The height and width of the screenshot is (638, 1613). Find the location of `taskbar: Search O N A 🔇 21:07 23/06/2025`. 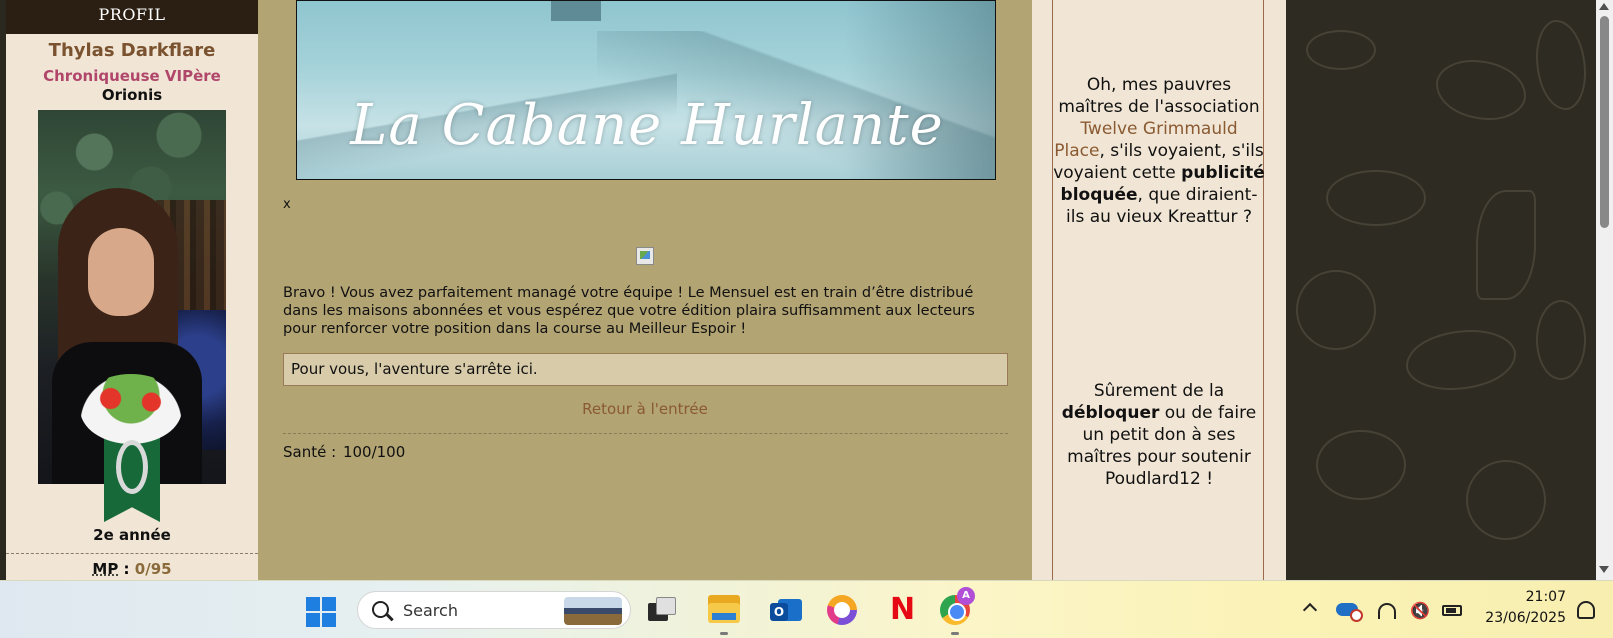

taskbar: Search O N A 🔇 21:07 23/06/2025 is located at coordinates (806, 609).